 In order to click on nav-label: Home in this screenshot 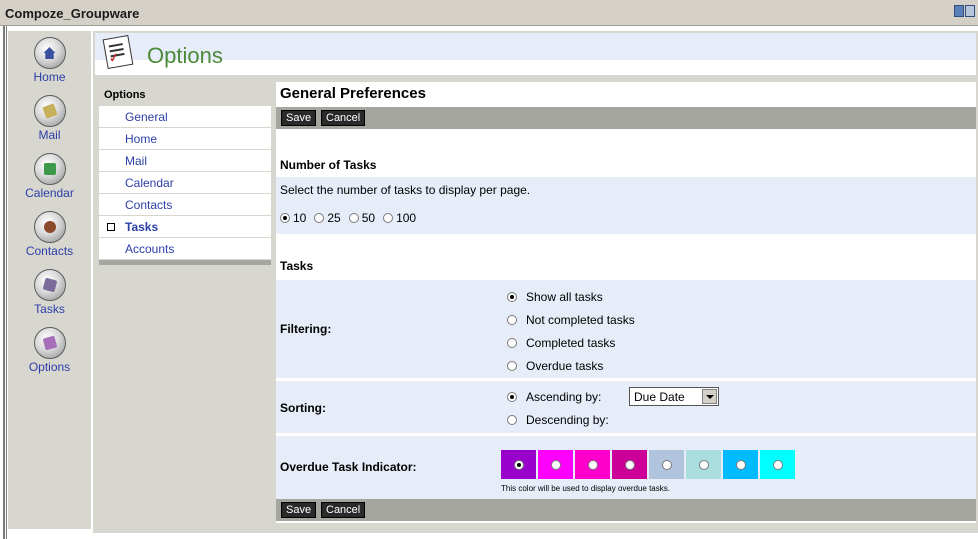, I will do `click(49, 77)`.